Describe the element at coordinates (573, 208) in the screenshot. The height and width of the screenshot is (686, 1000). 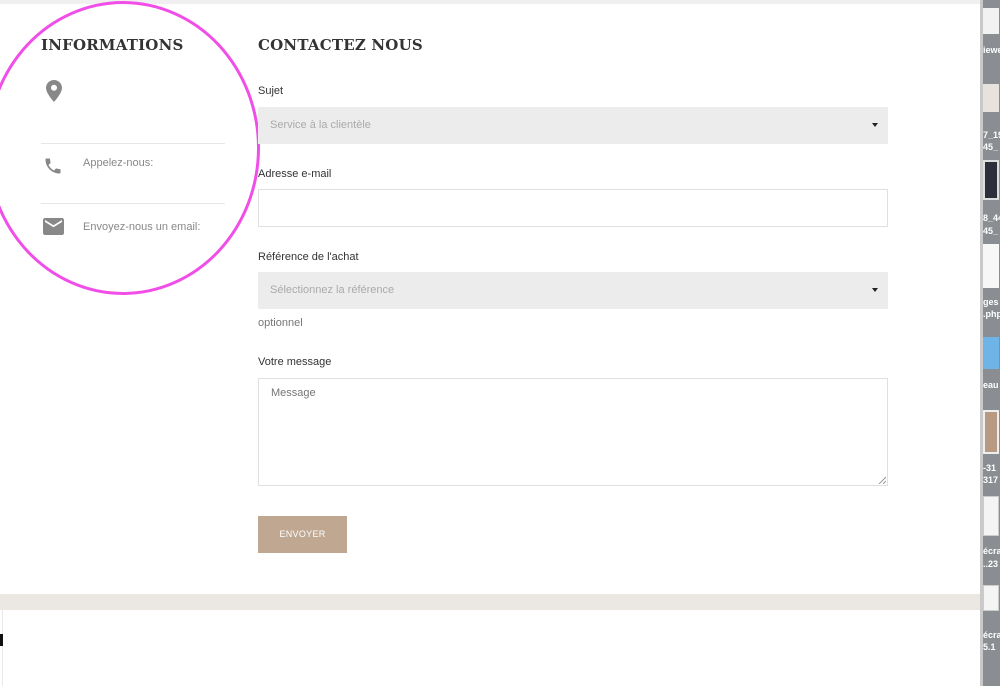
I see `email-field` at that location.